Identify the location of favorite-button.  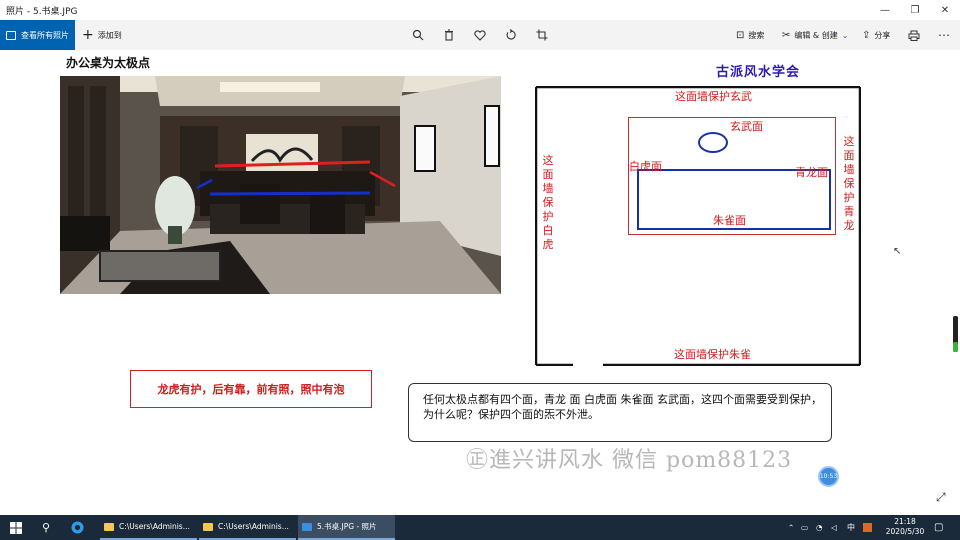
(480, 35).